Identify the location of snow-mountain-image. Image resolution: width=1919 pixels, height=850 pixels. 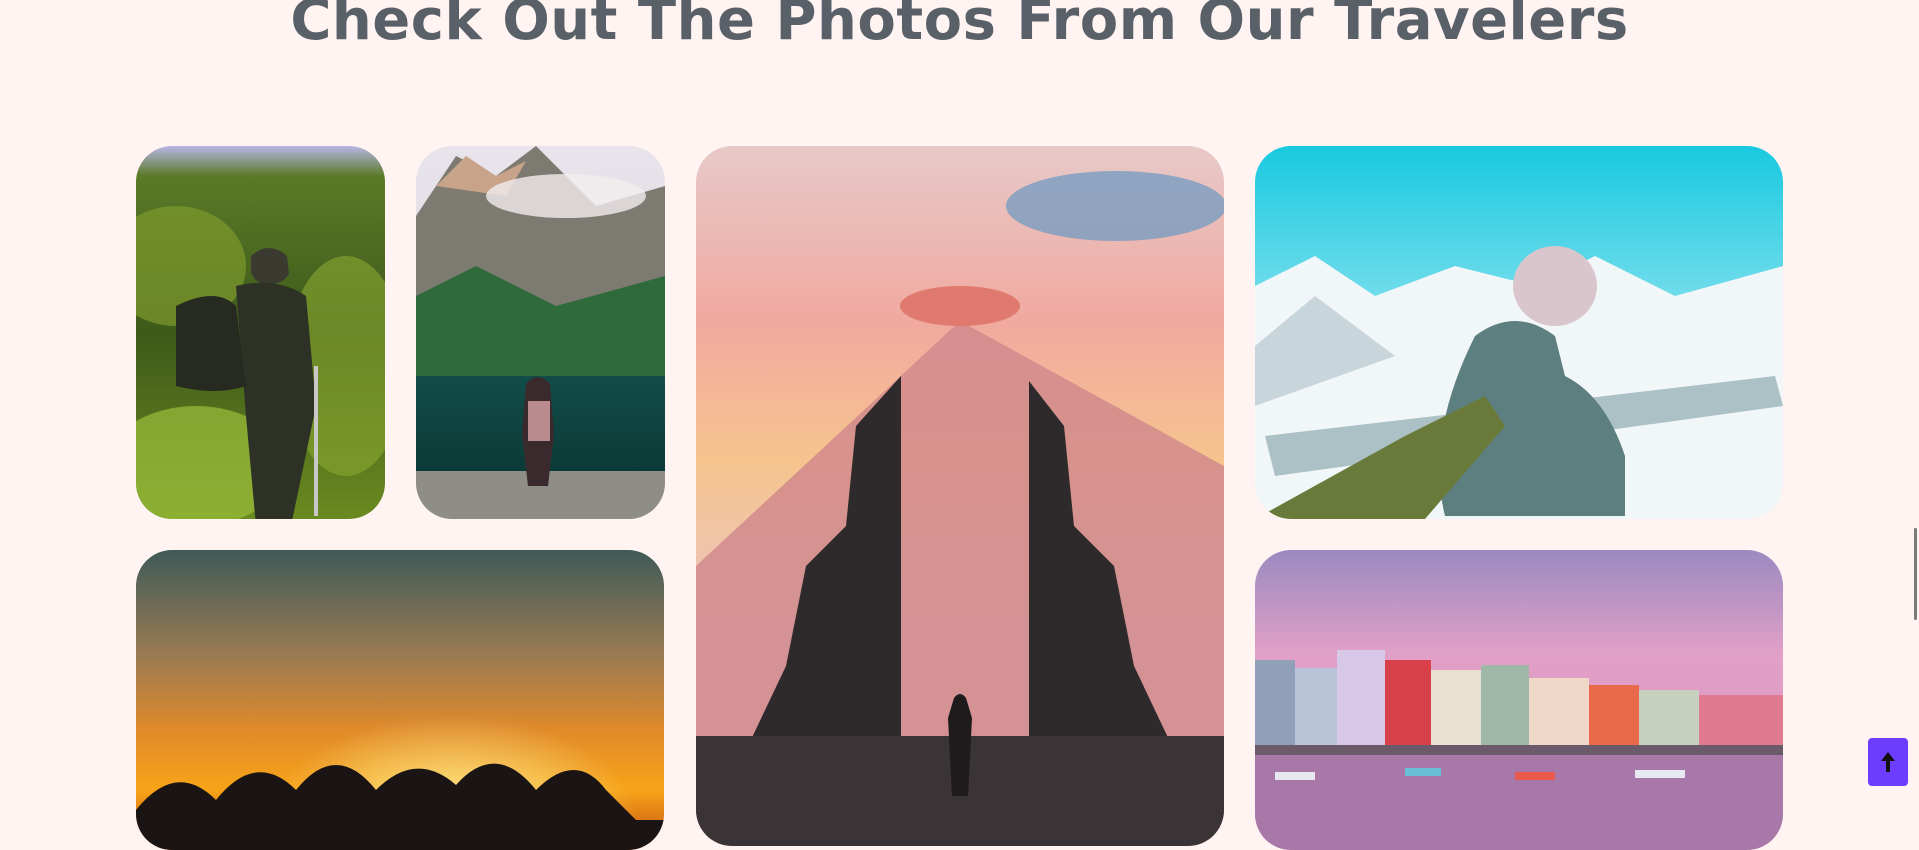
(1519, 332).